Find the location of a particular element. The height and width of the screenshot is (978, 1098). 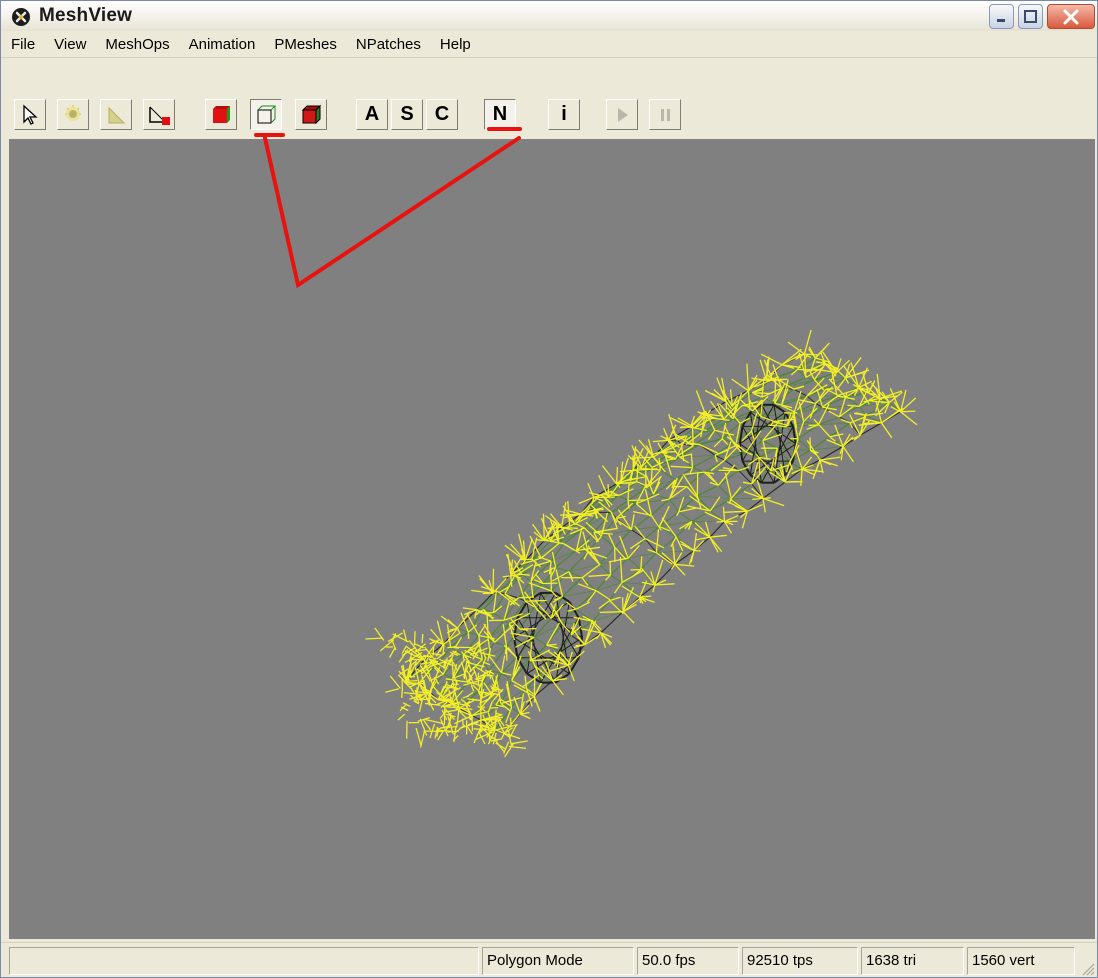

c-button: C is located at coordinates (442, 114).